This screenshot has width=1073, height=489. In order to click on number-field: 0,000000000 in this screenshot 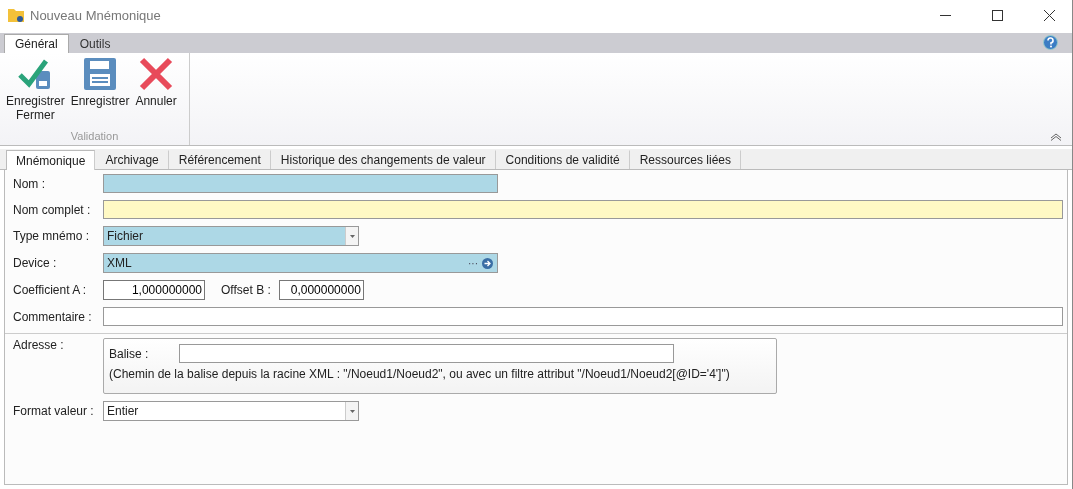, I will do `click(321, 290)`.